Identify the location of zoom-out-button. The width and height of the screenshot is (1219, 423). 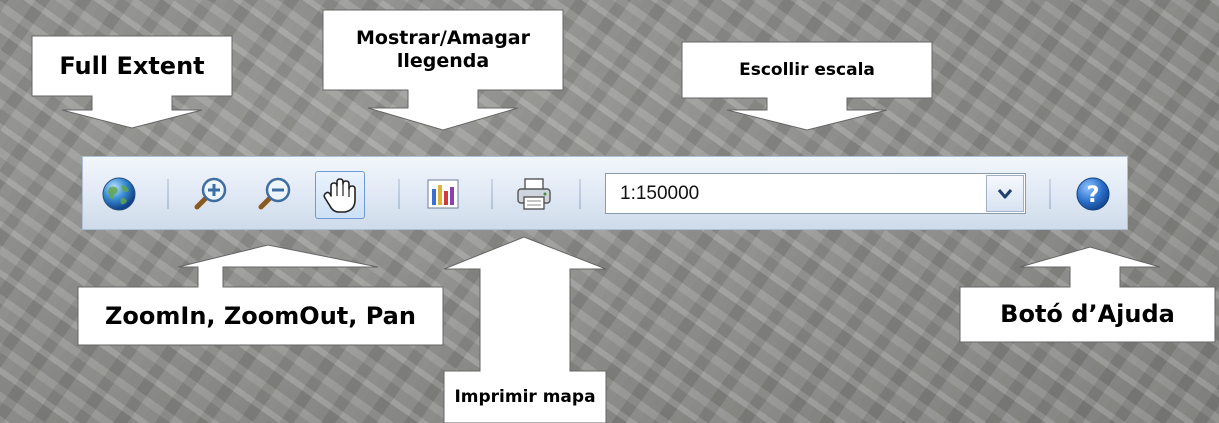
(274, 194).